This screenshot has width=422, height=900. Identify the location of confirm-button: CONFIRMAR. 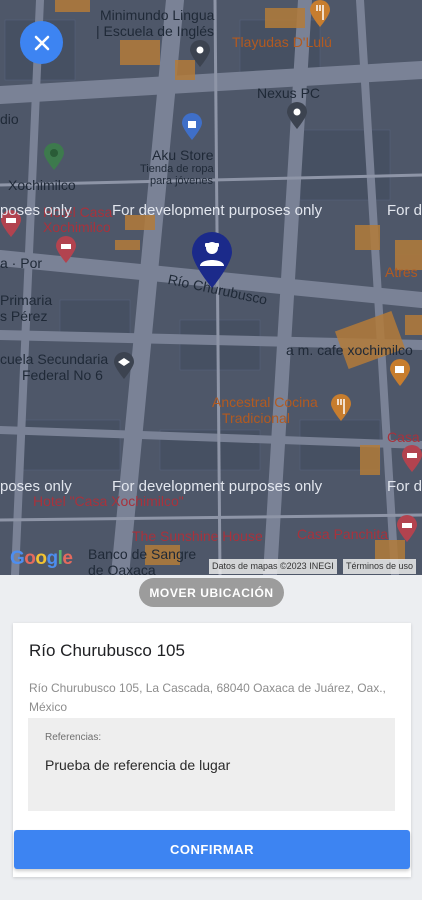
(212, 849).